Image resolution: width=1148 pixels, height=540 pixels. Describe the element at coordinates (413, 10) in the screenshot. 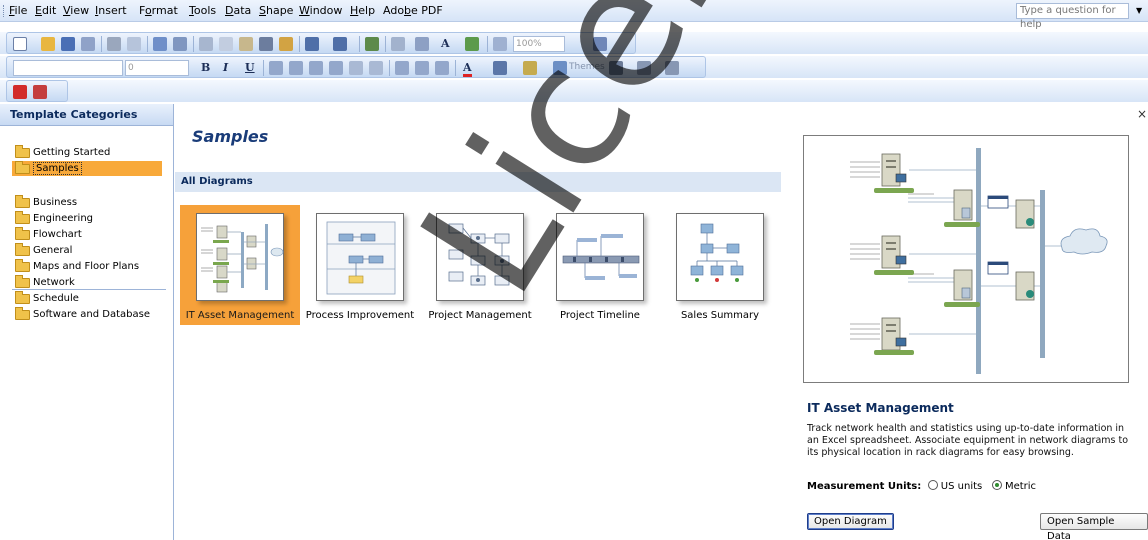

I see `menu-adobe-pdf: Adobe PDF` at that location.